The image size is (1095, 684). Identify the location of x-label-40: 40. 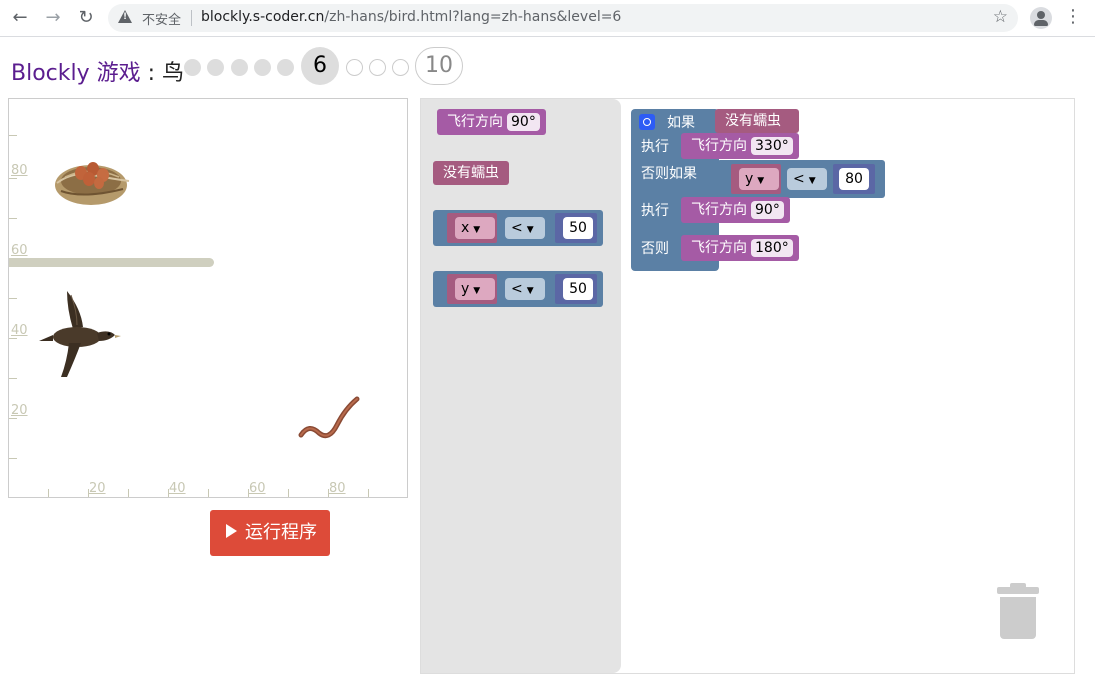
(177, 488).